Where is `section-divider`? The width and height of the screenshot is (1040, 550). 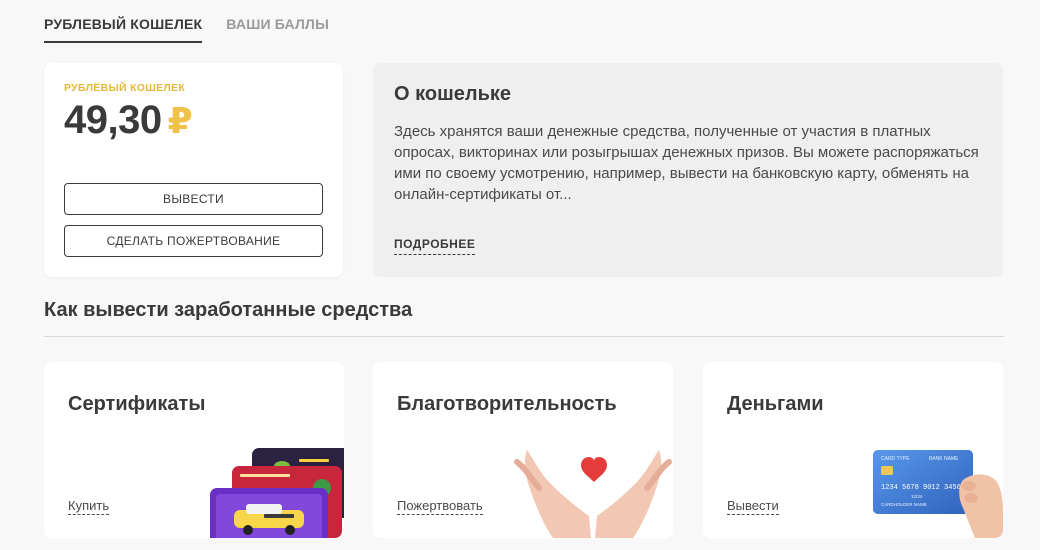
section-divider is located at coordinates (524, 336).